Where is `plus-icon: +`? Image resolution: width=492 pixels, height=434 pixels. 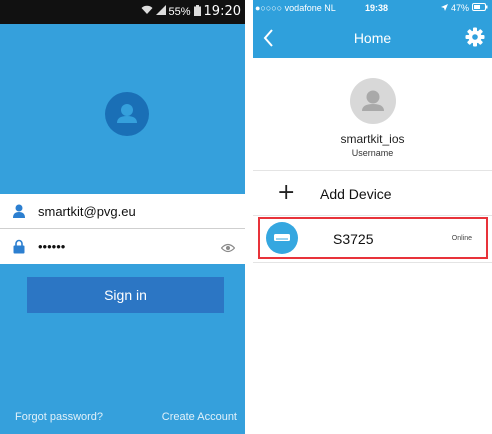
plus-icon: + is located at coordinates (286, 192).